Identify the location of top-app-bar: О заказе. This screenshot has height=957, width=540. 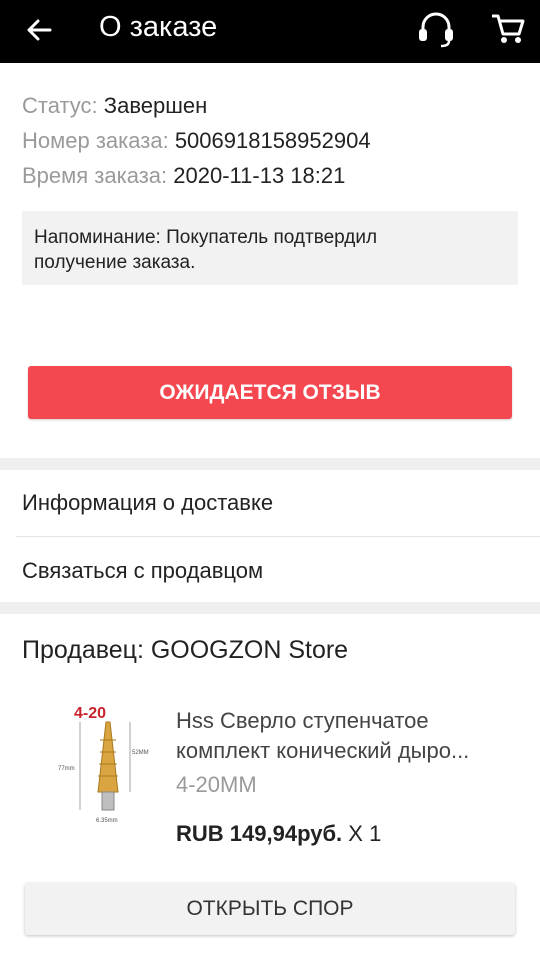
(270, 31).